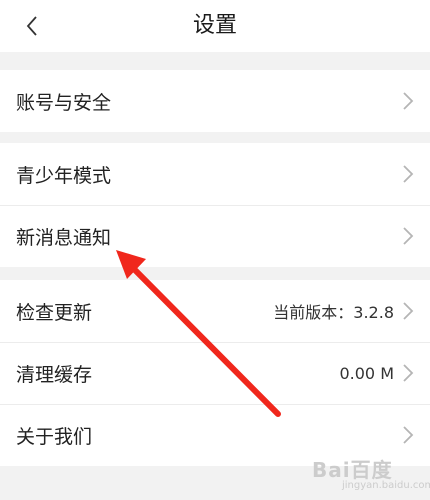 The image size is (430, 500). I want to click on page-title: 设置, so click(214, 25).